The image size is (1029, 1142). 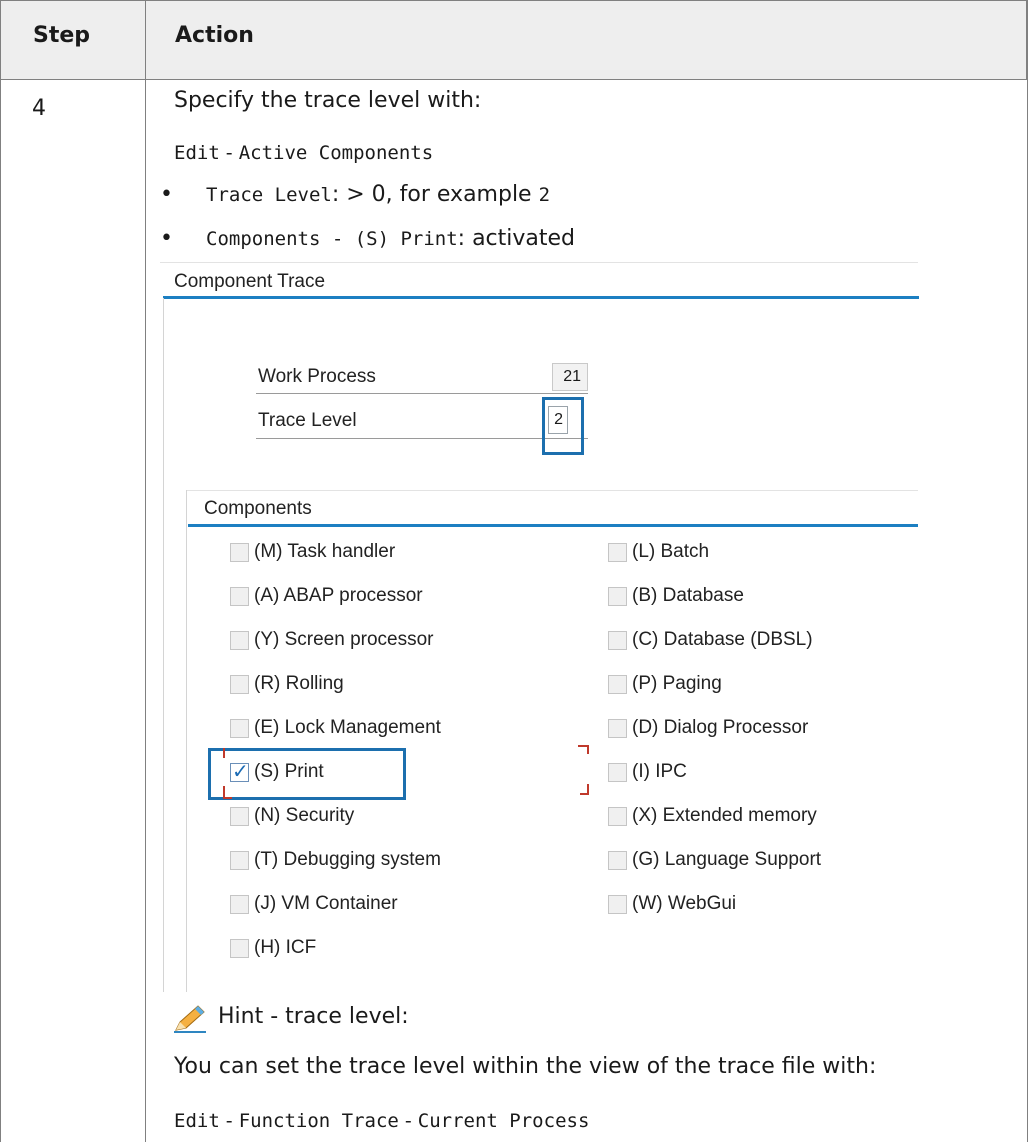 What do you see at coordinates (258, 508) in the screenshot?
I see `components-title: Components` at bounding box center [258, 508].